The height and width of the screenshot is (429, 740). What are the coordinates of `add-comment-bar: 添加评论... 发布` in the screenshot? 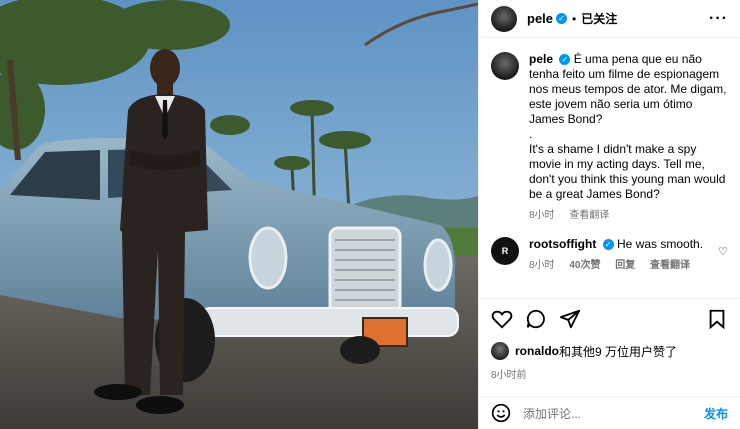 It's located at (609, 412).